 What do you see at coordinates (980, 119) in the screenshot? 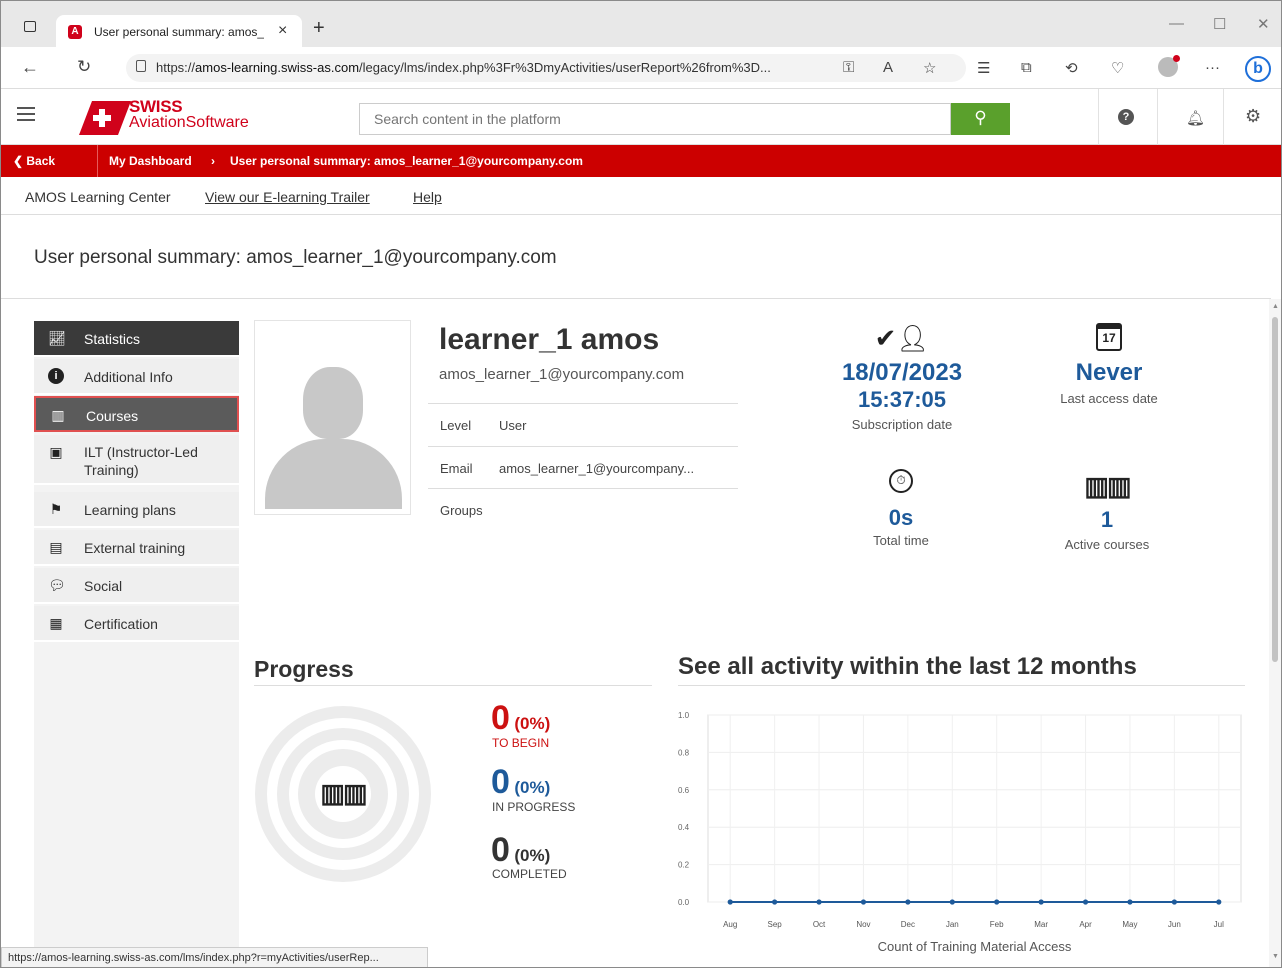
I see `search-button: ⚲` at bounding box center [980, 119].